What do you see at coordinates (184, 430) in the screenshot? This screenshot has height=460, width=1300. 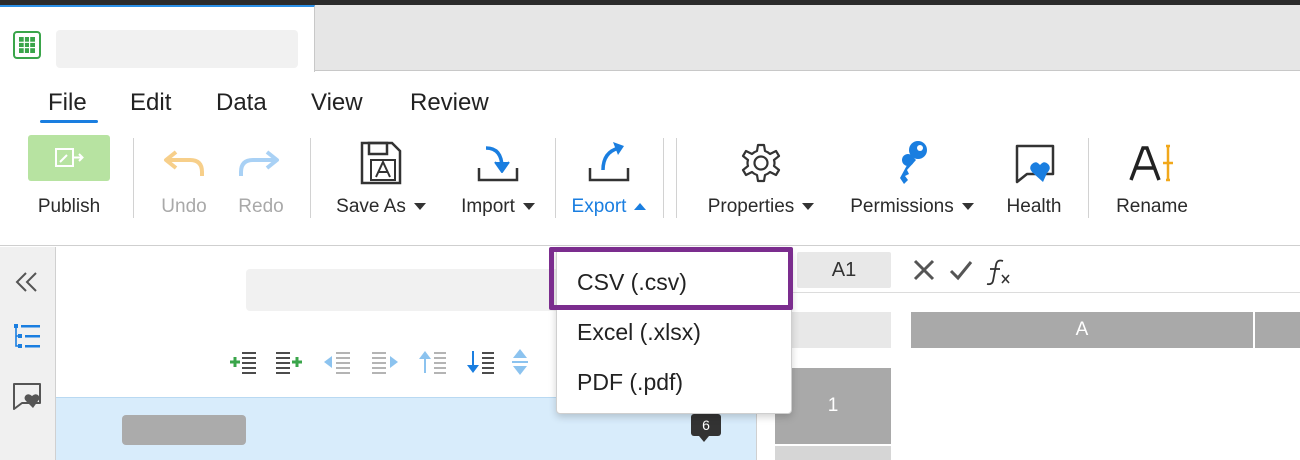 I see `row-label-placeholder` at bounding box center [184, 430].